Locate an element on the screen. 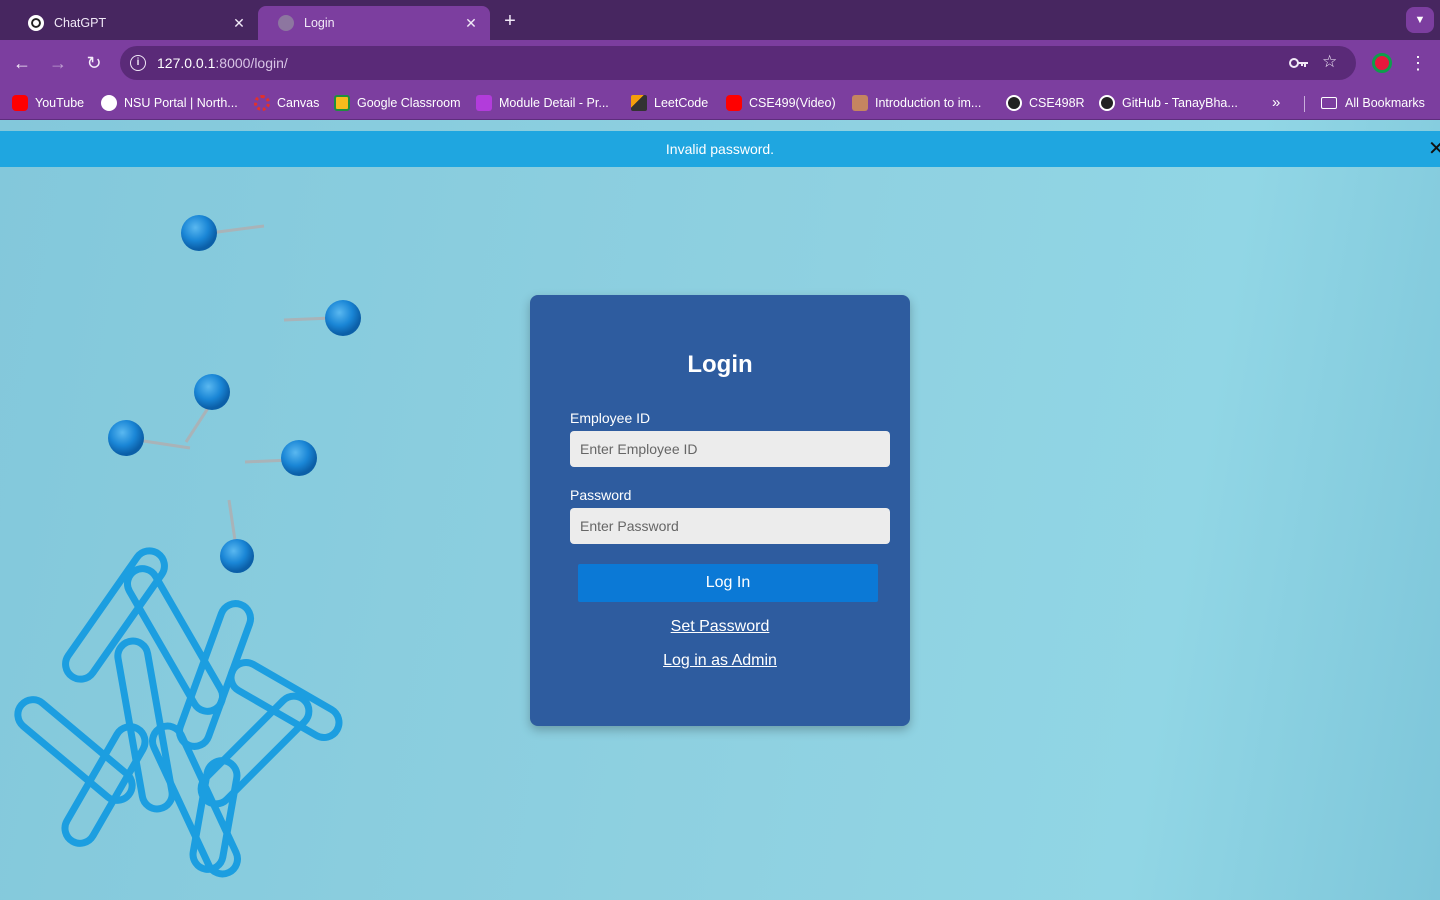 The width and height of the screenshot is (1440, 900). bookmarks-divider is located at coordinates (1304, 104).